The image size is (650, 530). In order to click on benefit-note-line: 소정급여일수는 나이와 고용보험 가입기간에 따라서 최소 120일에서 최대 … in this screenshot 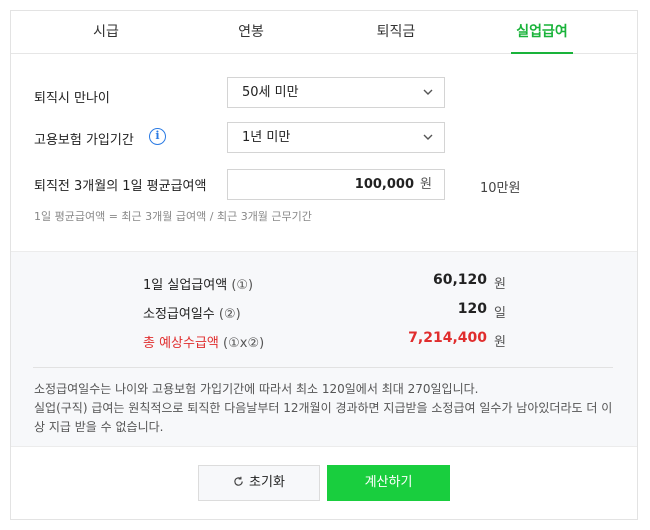, I will do `click(256, 389)`.